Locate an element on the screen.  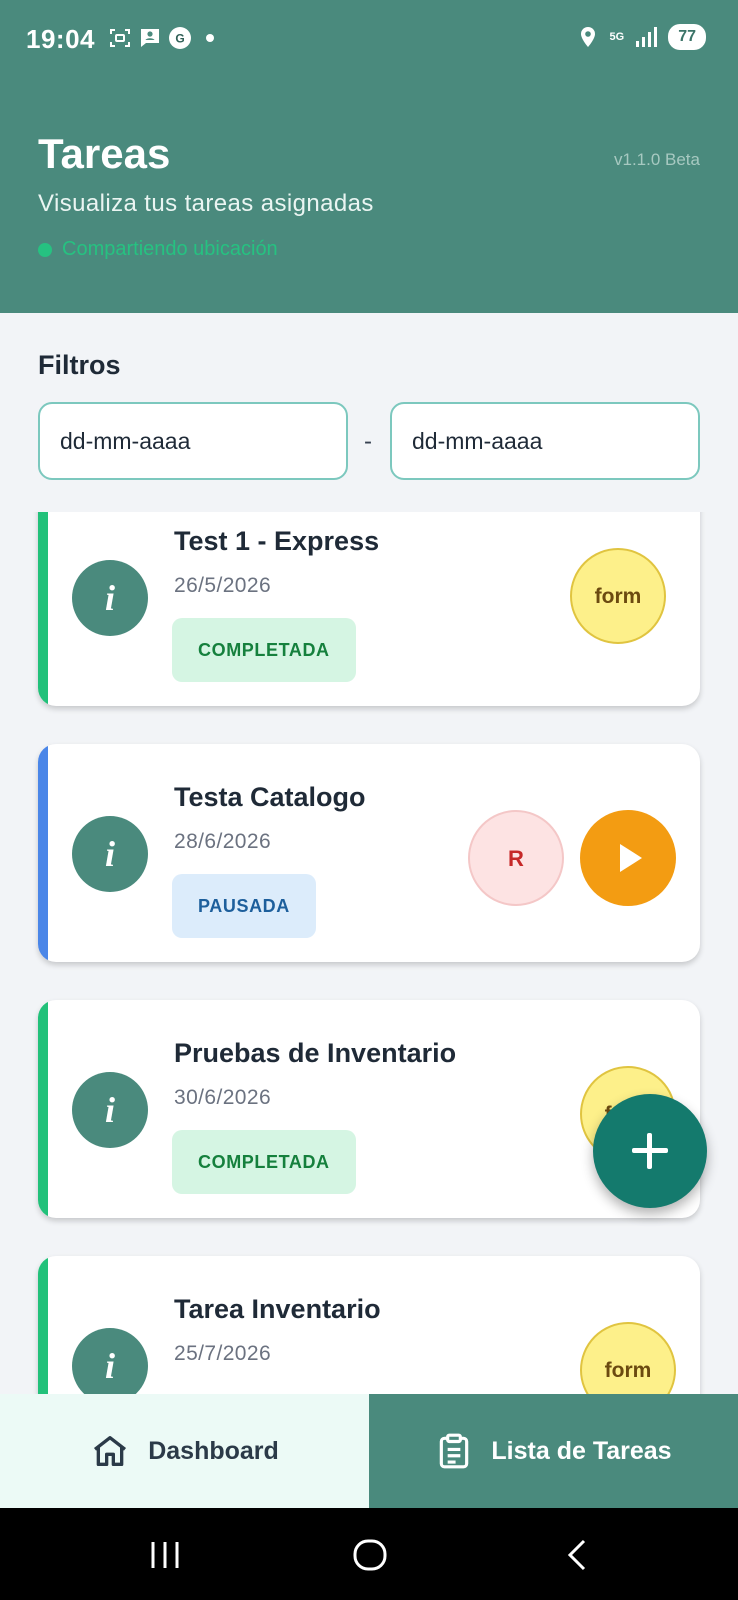
task-card: i Testa Catalogo 28/6/2026 PAUSADA R is located at coordinates (369, 853).